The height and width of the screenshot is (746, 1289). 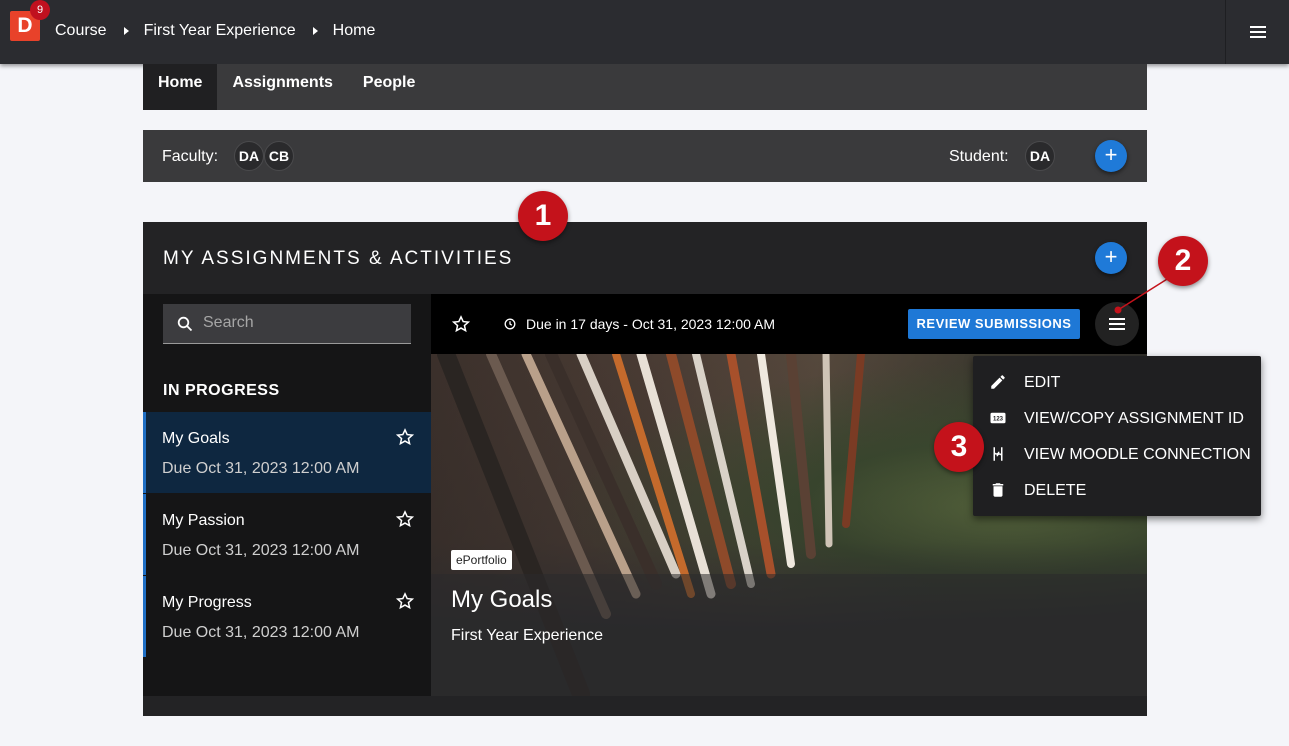 I want to click on members-bar: Faculty: DA CB Student: DA +, so click(x=645, y=156).